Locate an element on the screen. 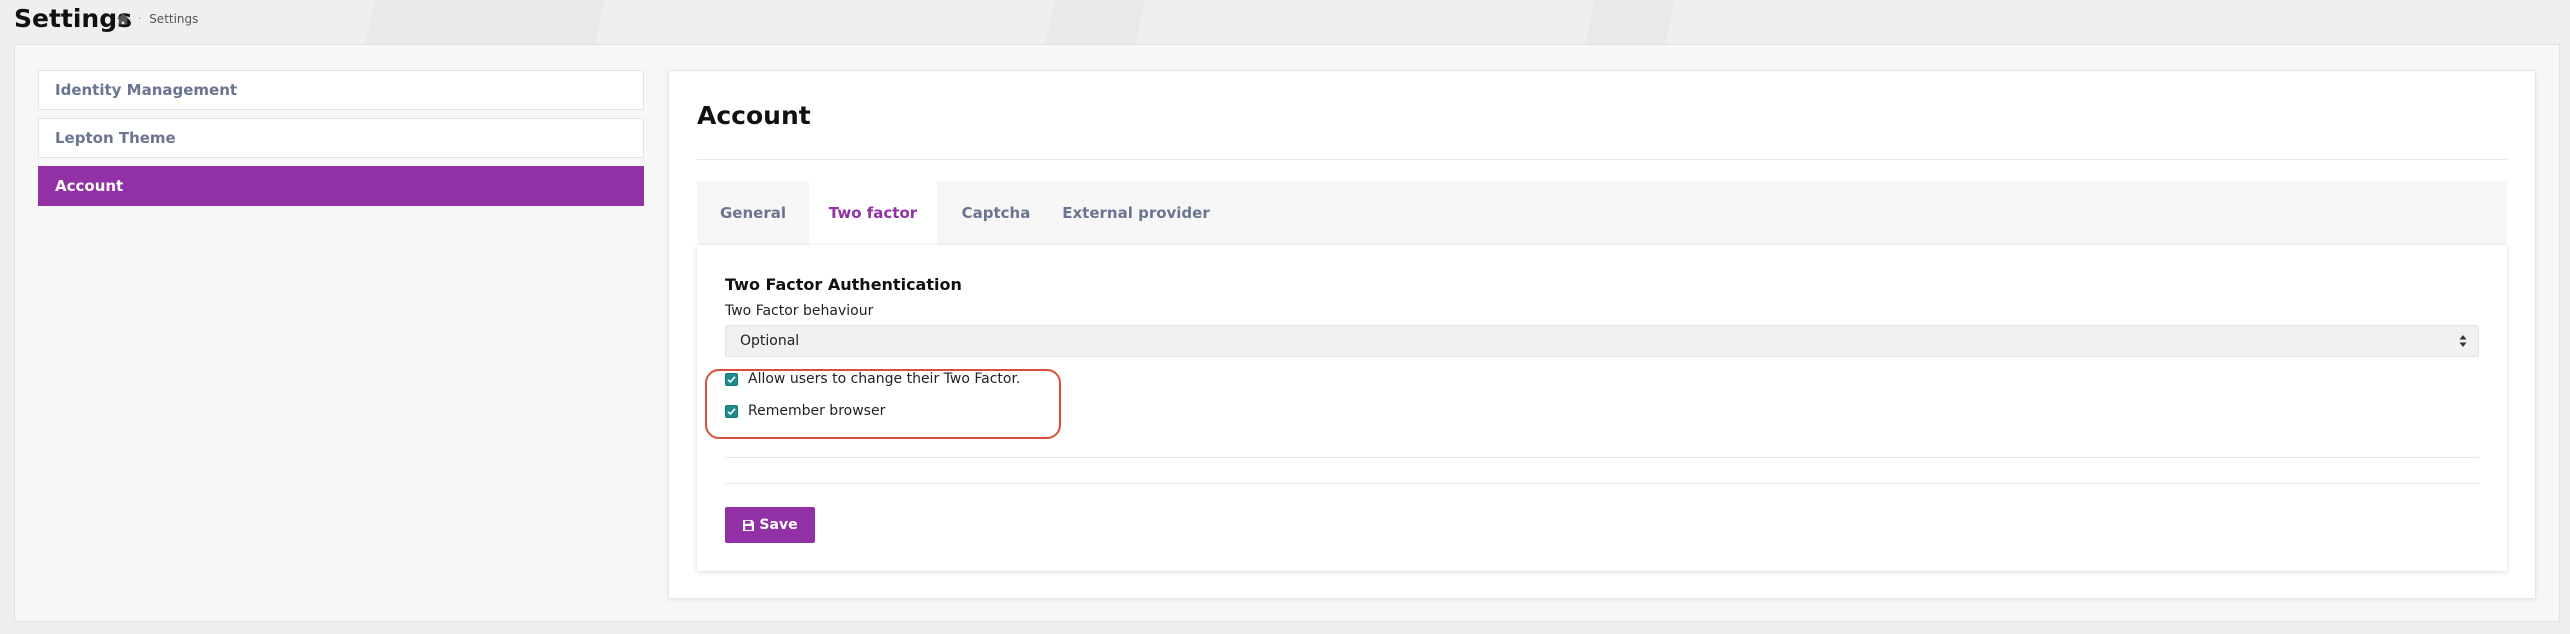 Image resolution: width=2570 pixels, height=634 pixels. sort-arrows-icon is located at coordinates (2463, 341).